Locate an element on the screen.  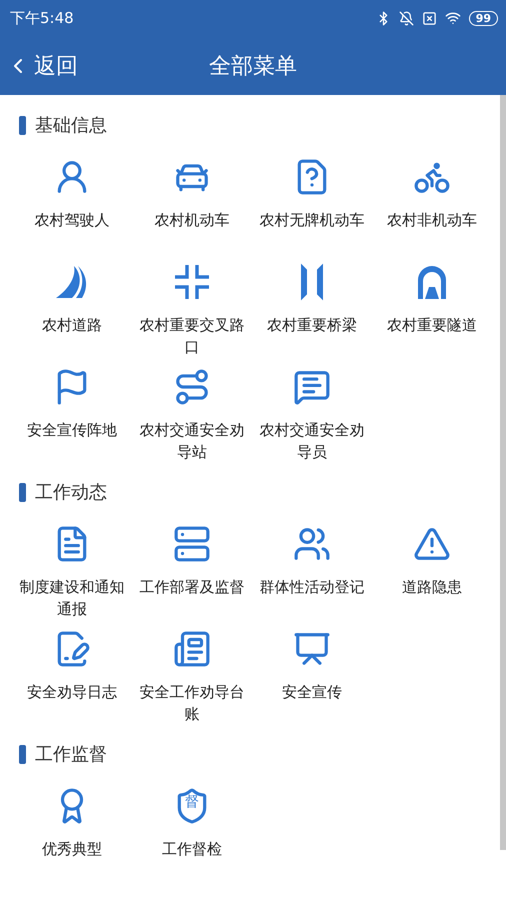
menu-item: 农村驾驶人 is located at coordinates (72, 204).